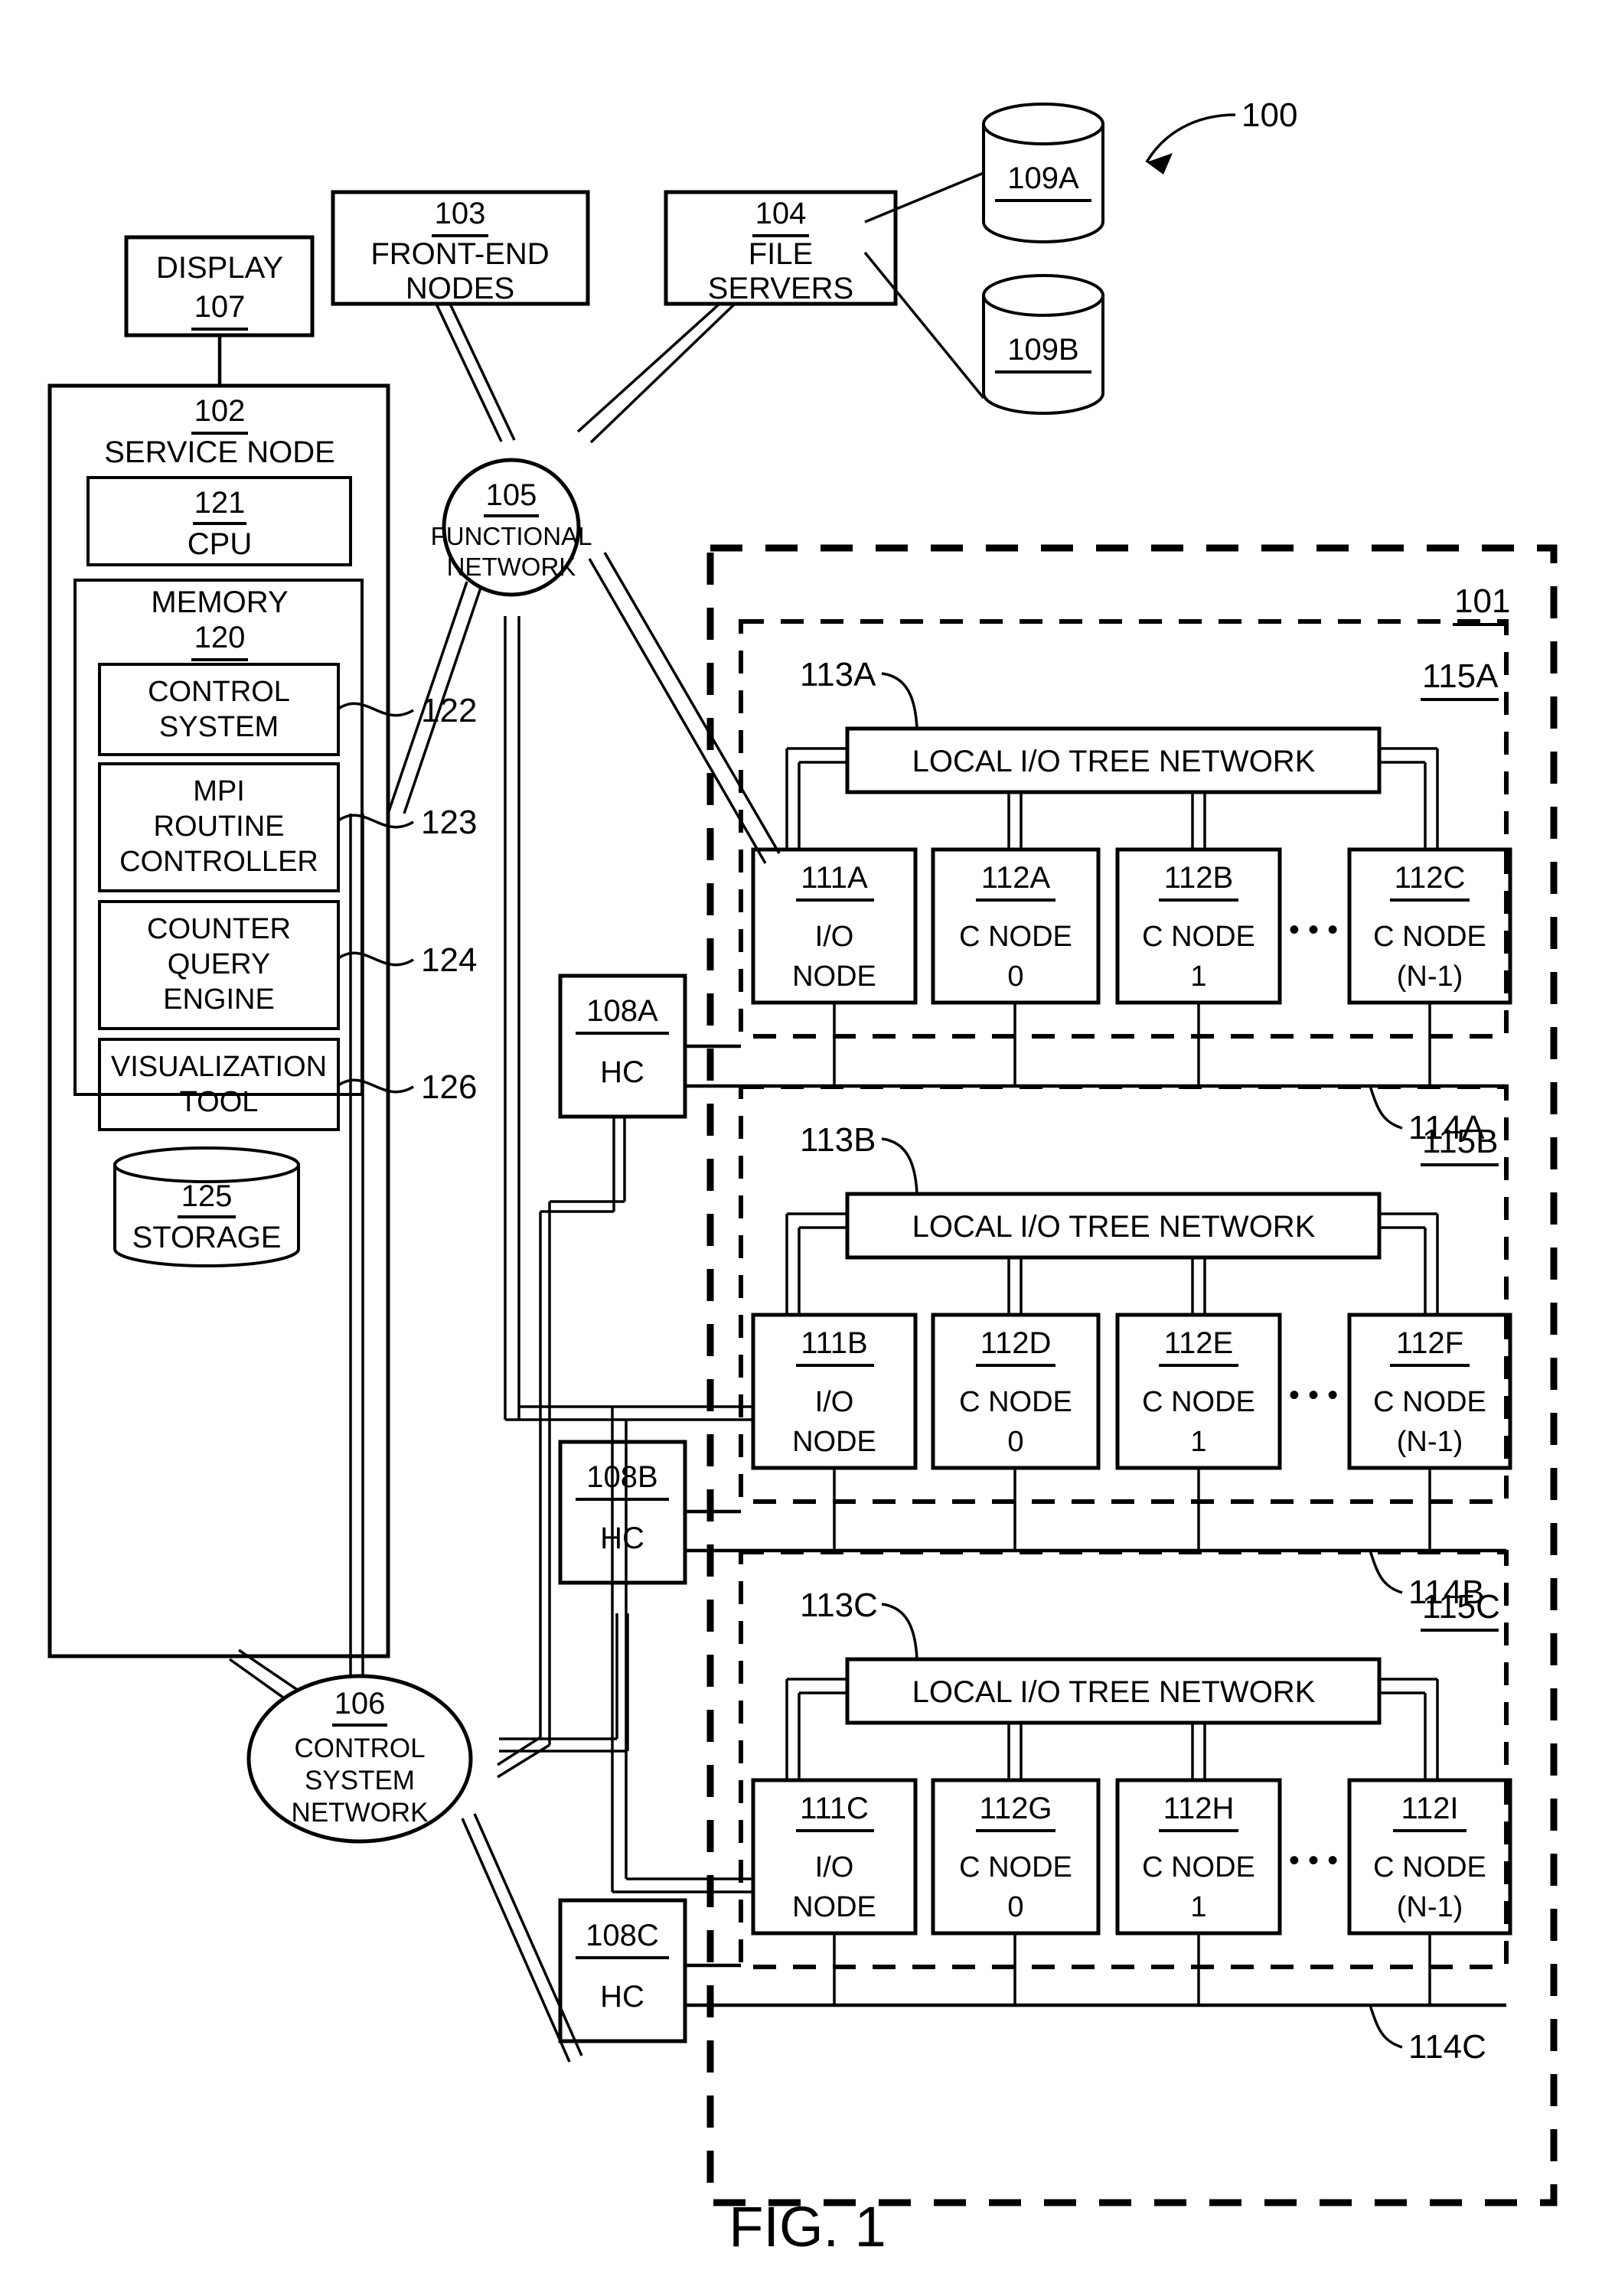 The width and height of the screenshot is (1615, 2296). I want to click on node-112c-line2: (N-1), so click(1430, 976).